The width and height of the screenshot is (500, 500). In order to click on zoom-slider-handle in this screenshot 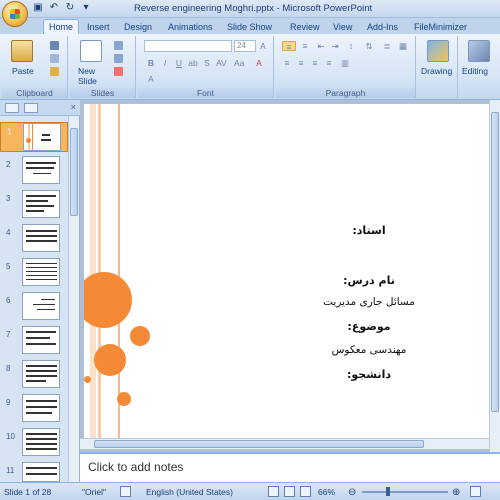, I will do `click(388, 491)`.